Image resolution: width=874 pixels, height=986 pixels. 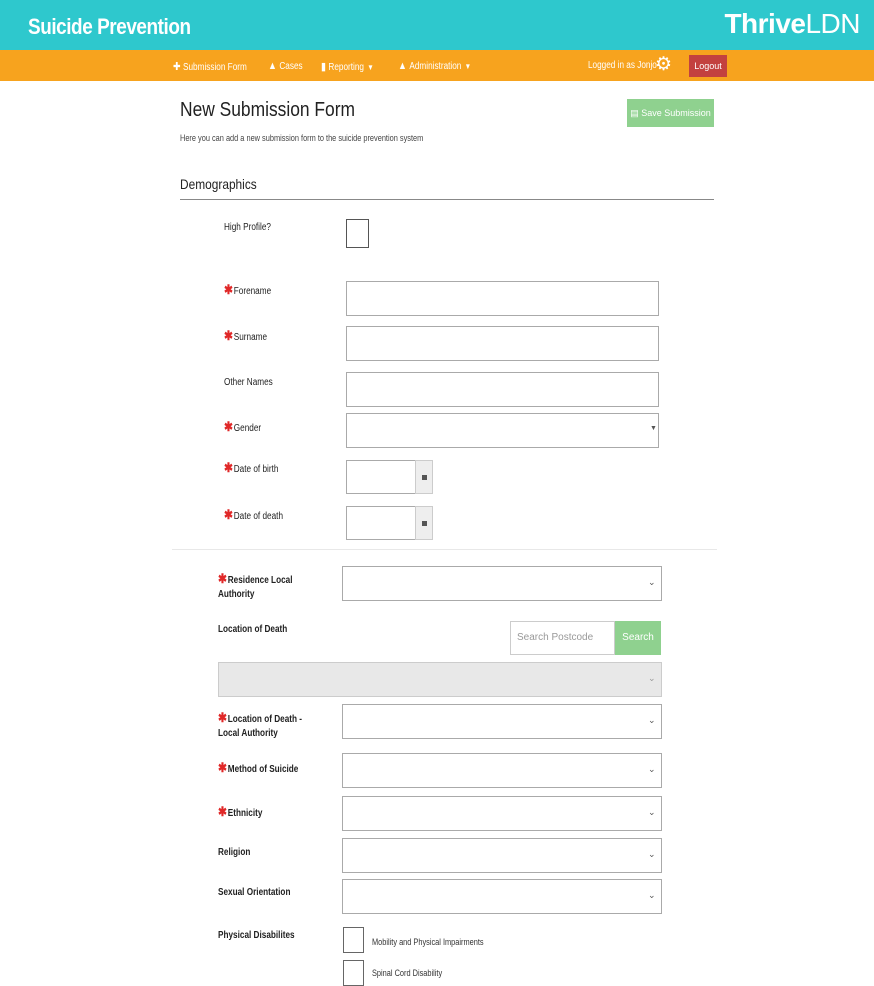 I want to click on sexual-orientation-label: Sexual Orientation, so click(x=254, y=892).